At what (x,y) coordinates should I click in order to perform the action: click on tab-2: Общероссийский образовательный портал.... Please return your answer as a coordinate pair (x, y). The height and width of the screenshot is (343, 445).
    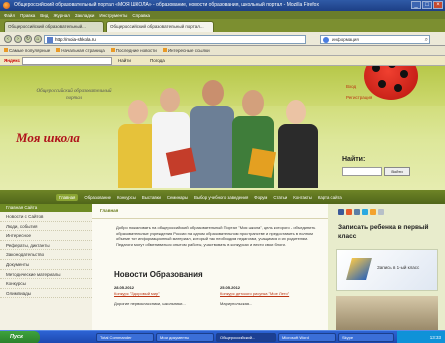
    Looking at the image, I should click on (160, 26).